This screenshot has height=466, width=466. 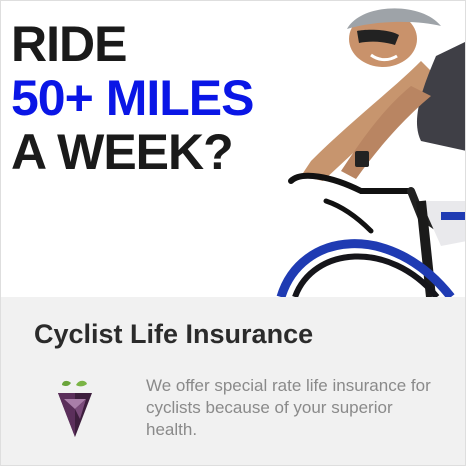 What do you see at coordinates (174, 334) in the screenshot?
I see `section-title: Cyclist Life Insurance` at bounding box center [174, 334].